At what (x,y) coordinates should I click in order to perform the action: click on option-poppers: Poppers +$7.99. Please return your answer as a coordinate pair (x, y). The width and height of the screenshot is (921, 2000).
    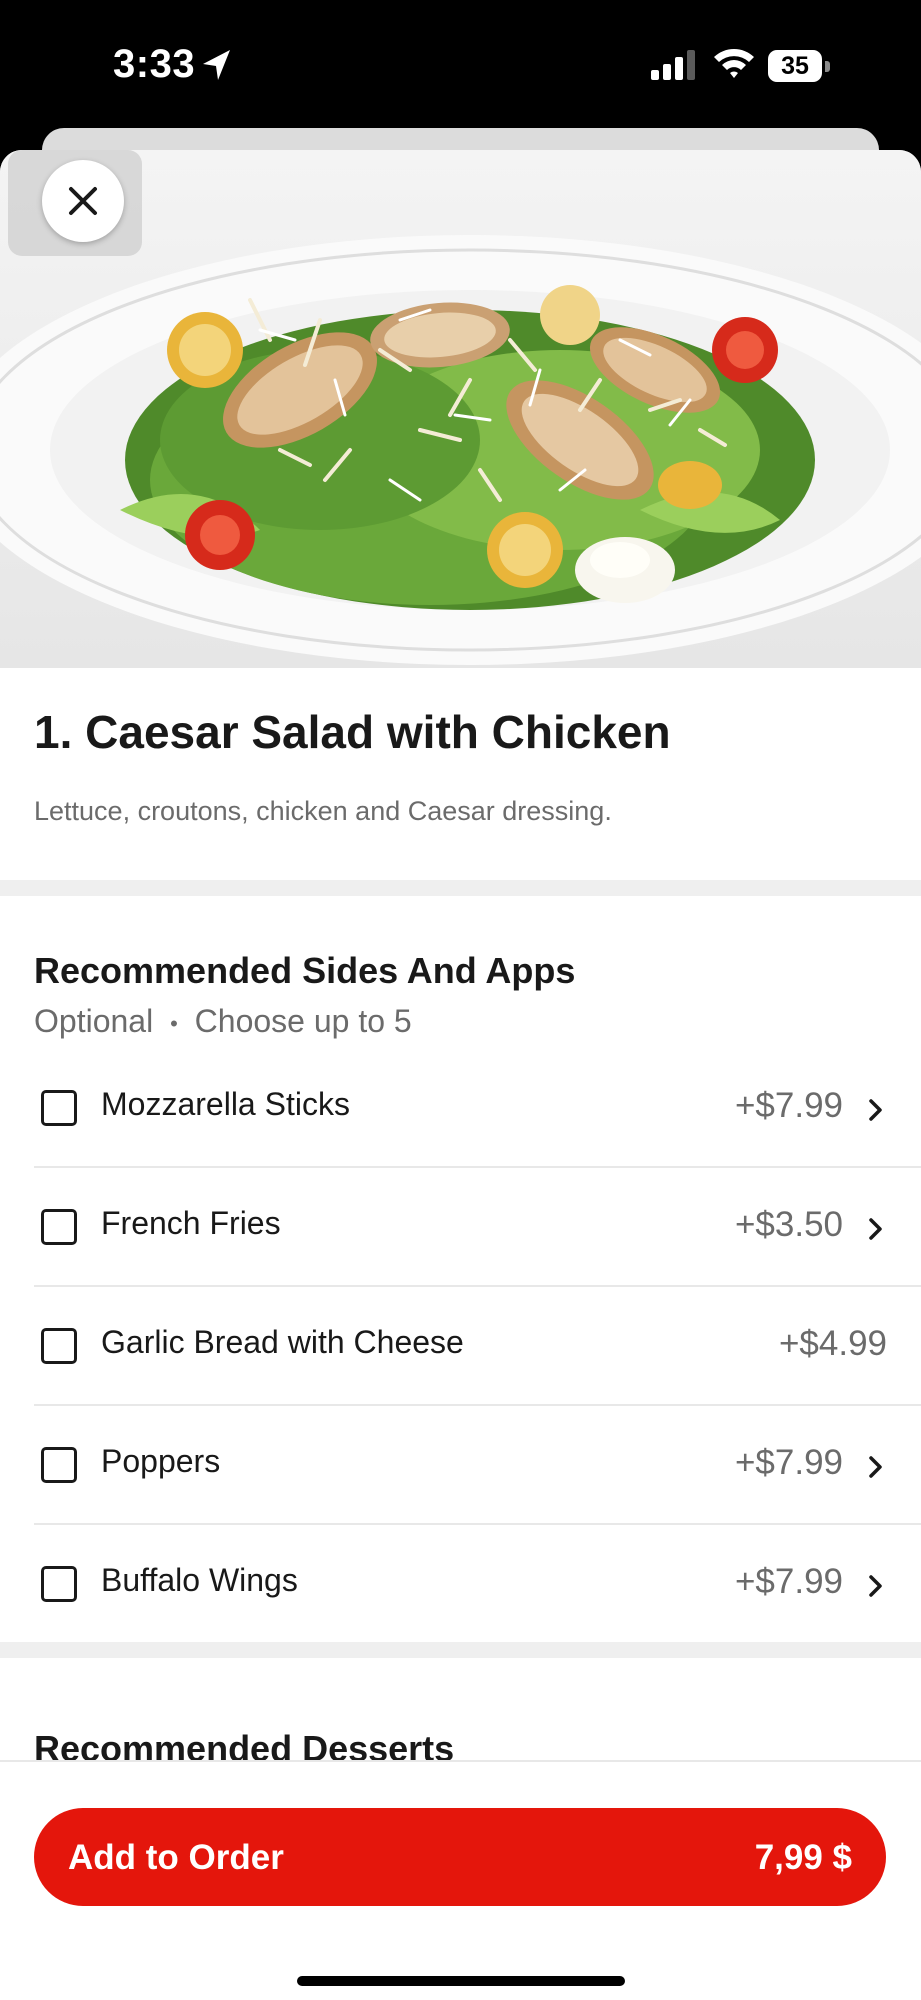
    Looking at the image, I should click on (477, 1465).